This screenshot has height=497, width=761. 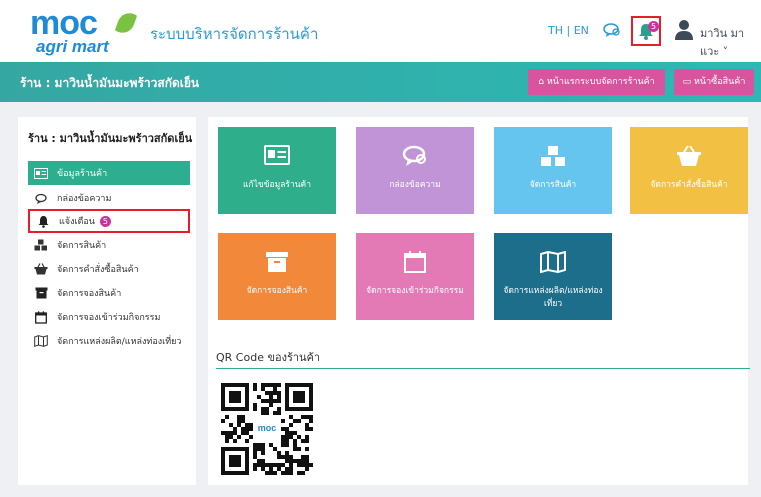 What do you see at coordinates (77, 222) in the screenshot?
I see `sidebar-item-label: แจ้งเตือน` at bounding box center [77, 222].